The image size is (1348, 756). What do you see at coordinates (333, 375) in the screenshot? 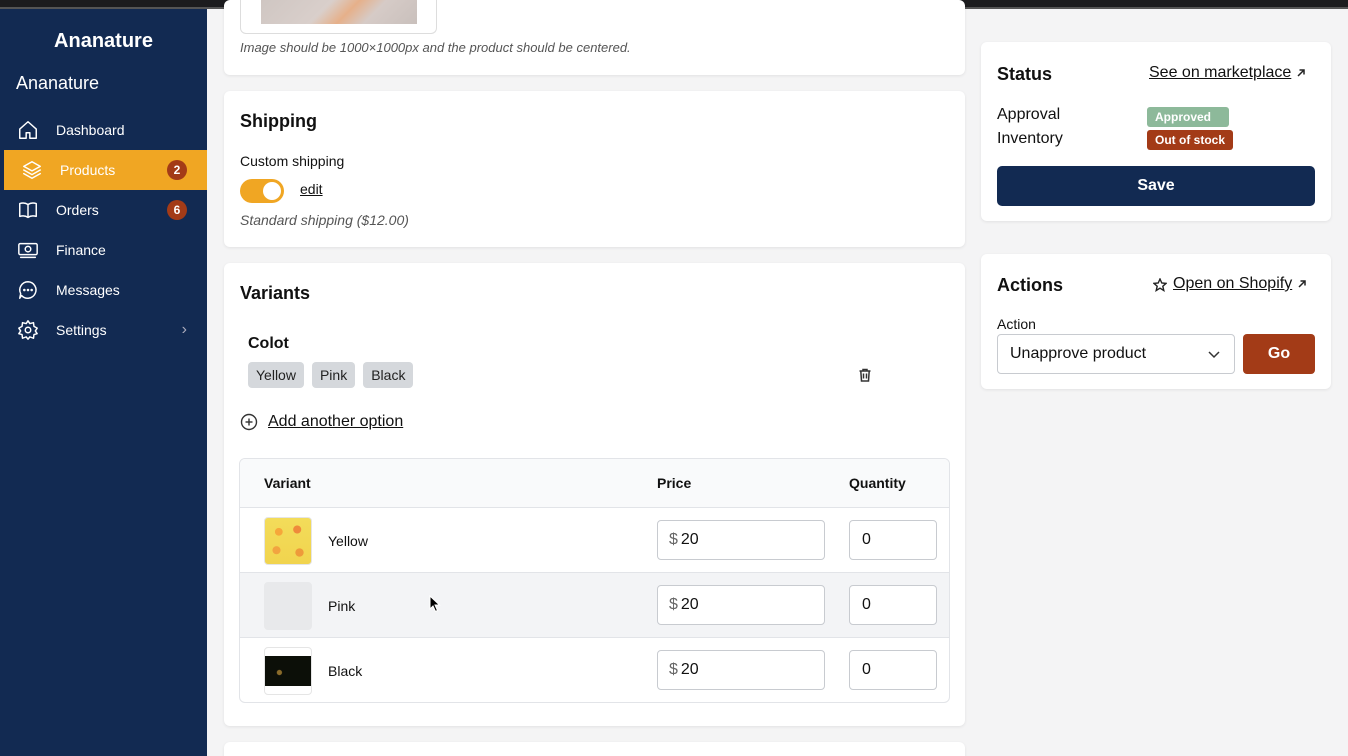
I see `option-value-chip: Pink` at bounding box center [333, 375].